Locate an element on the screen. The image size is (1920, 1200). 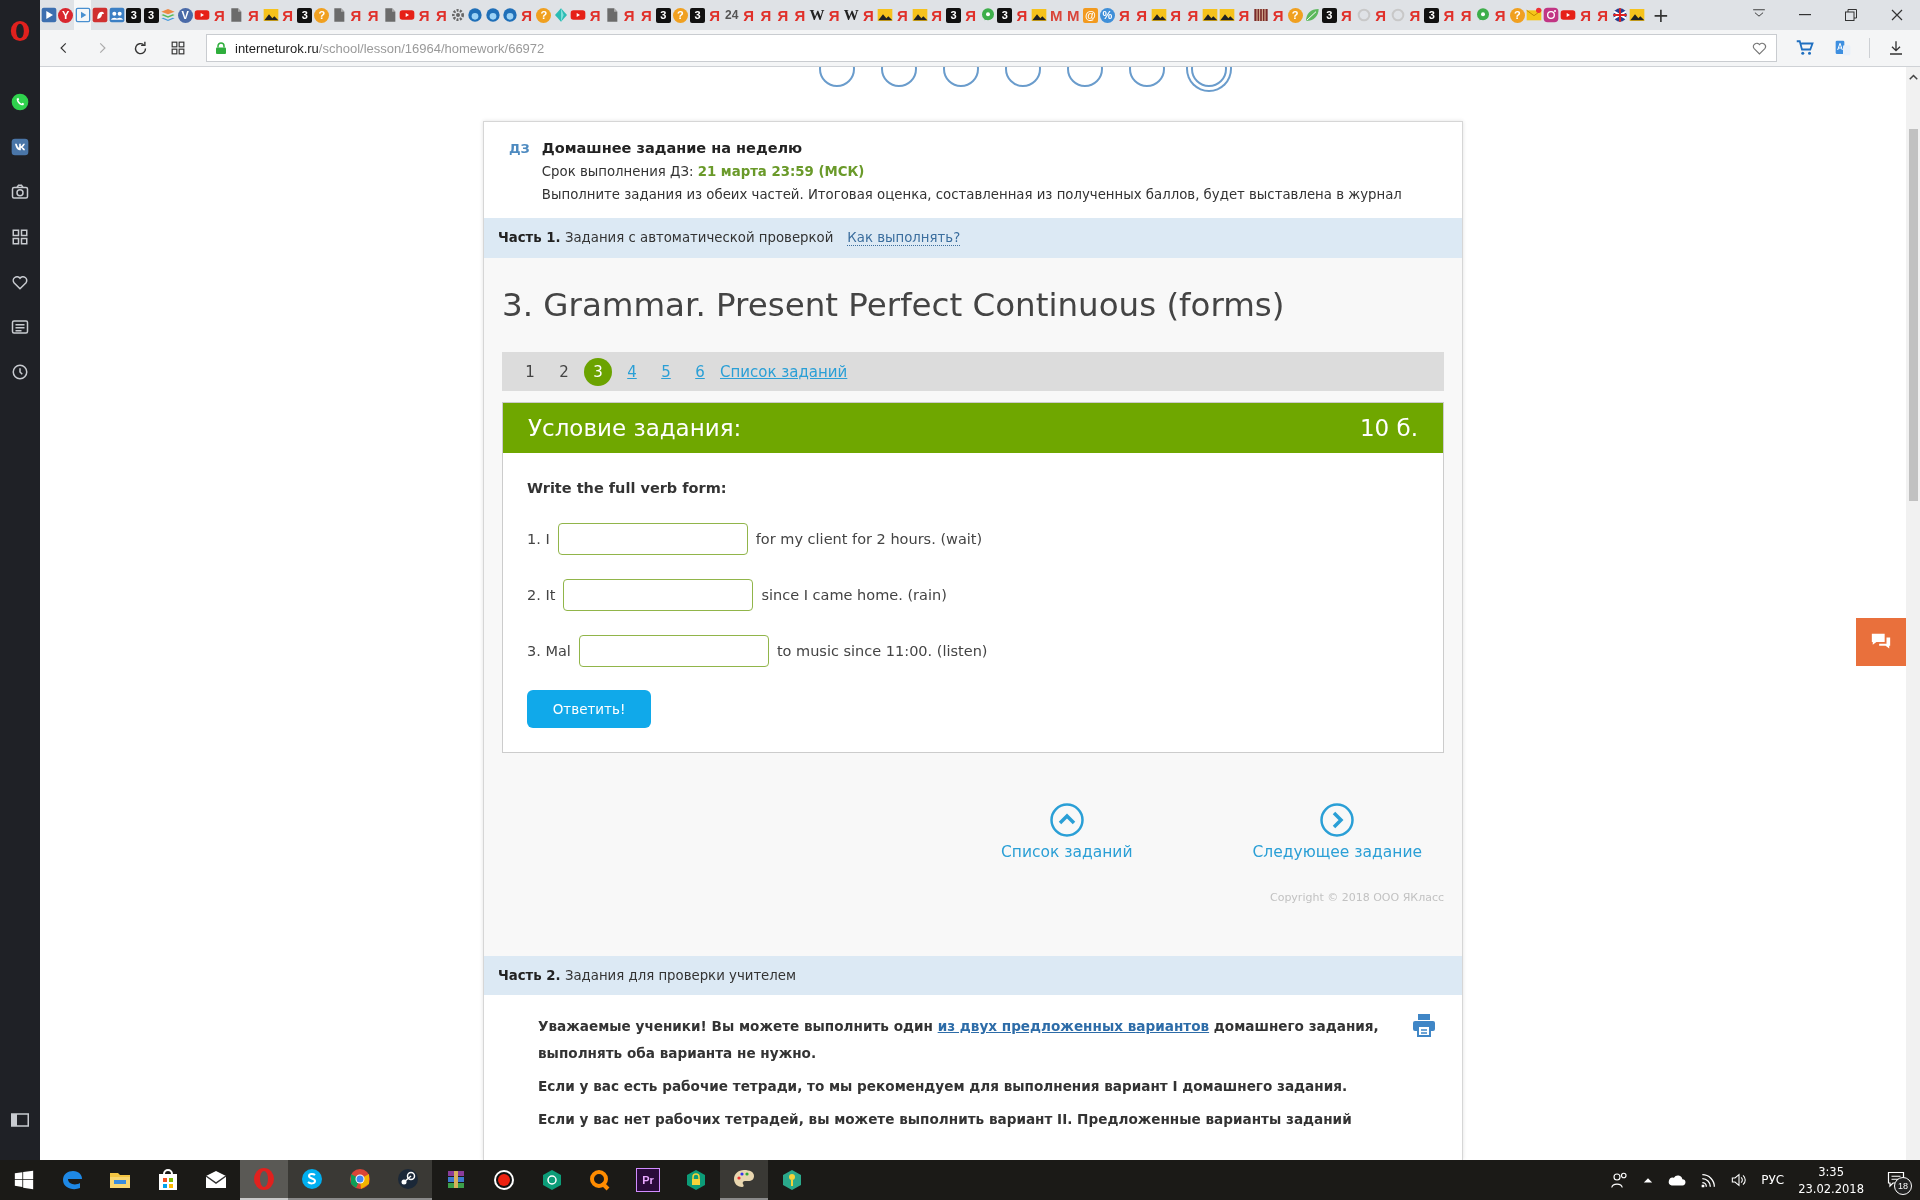
page-link: 3 is located at coordinates (598, 371).